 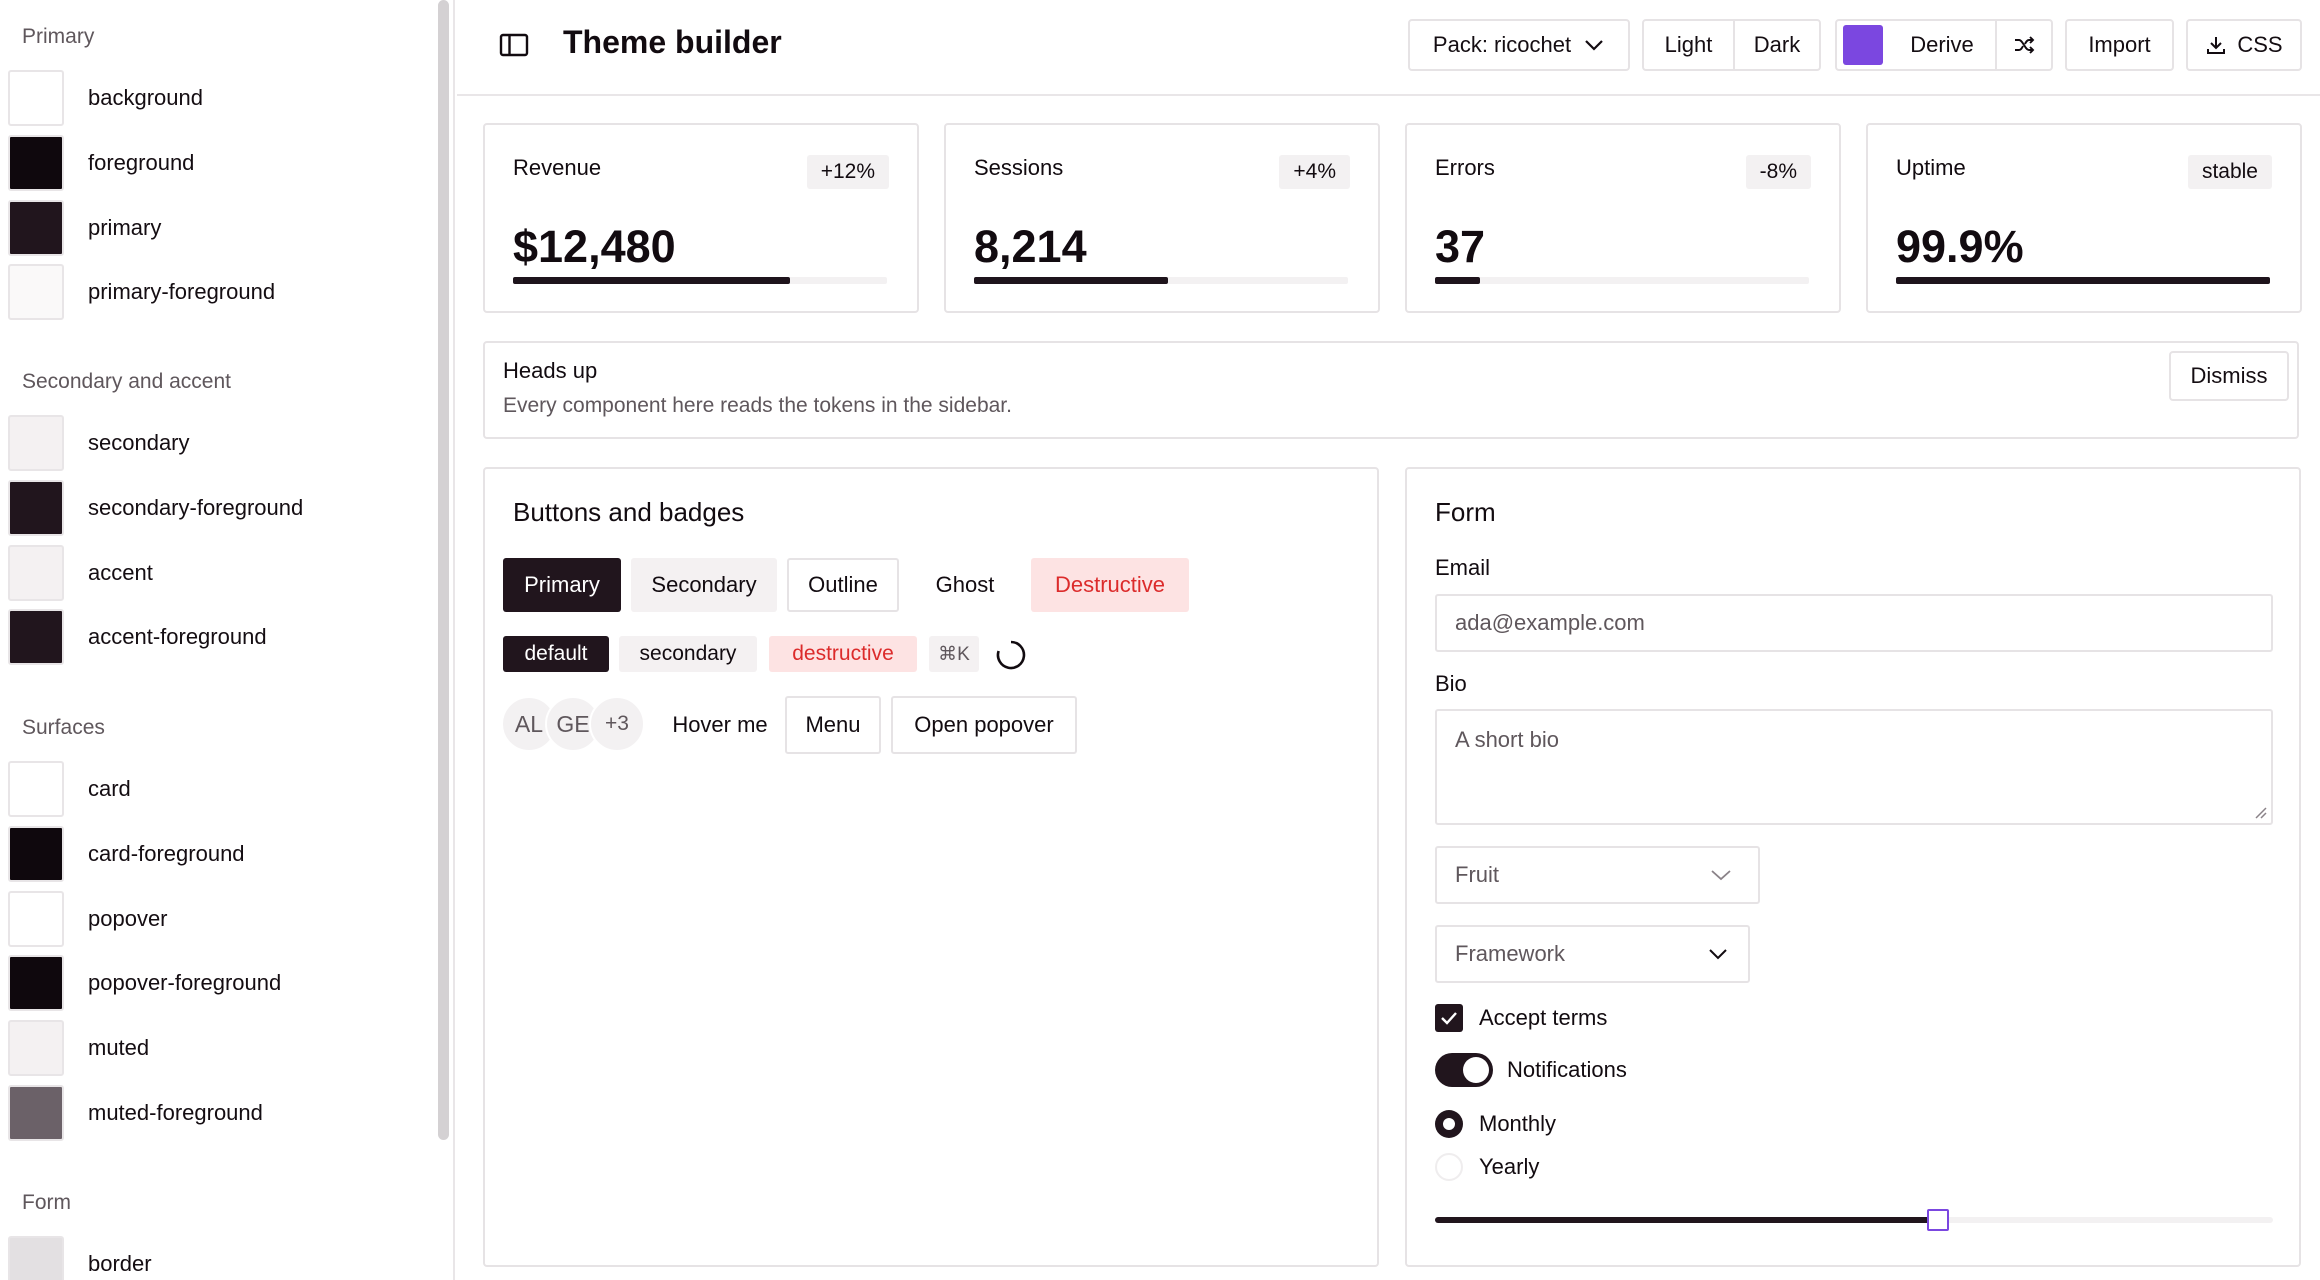 What do you see at coordinates (1623, 218) in the screenshot?
I see `stat-card-errors: Errors -8% 37` at bounding box center [1623, 218].